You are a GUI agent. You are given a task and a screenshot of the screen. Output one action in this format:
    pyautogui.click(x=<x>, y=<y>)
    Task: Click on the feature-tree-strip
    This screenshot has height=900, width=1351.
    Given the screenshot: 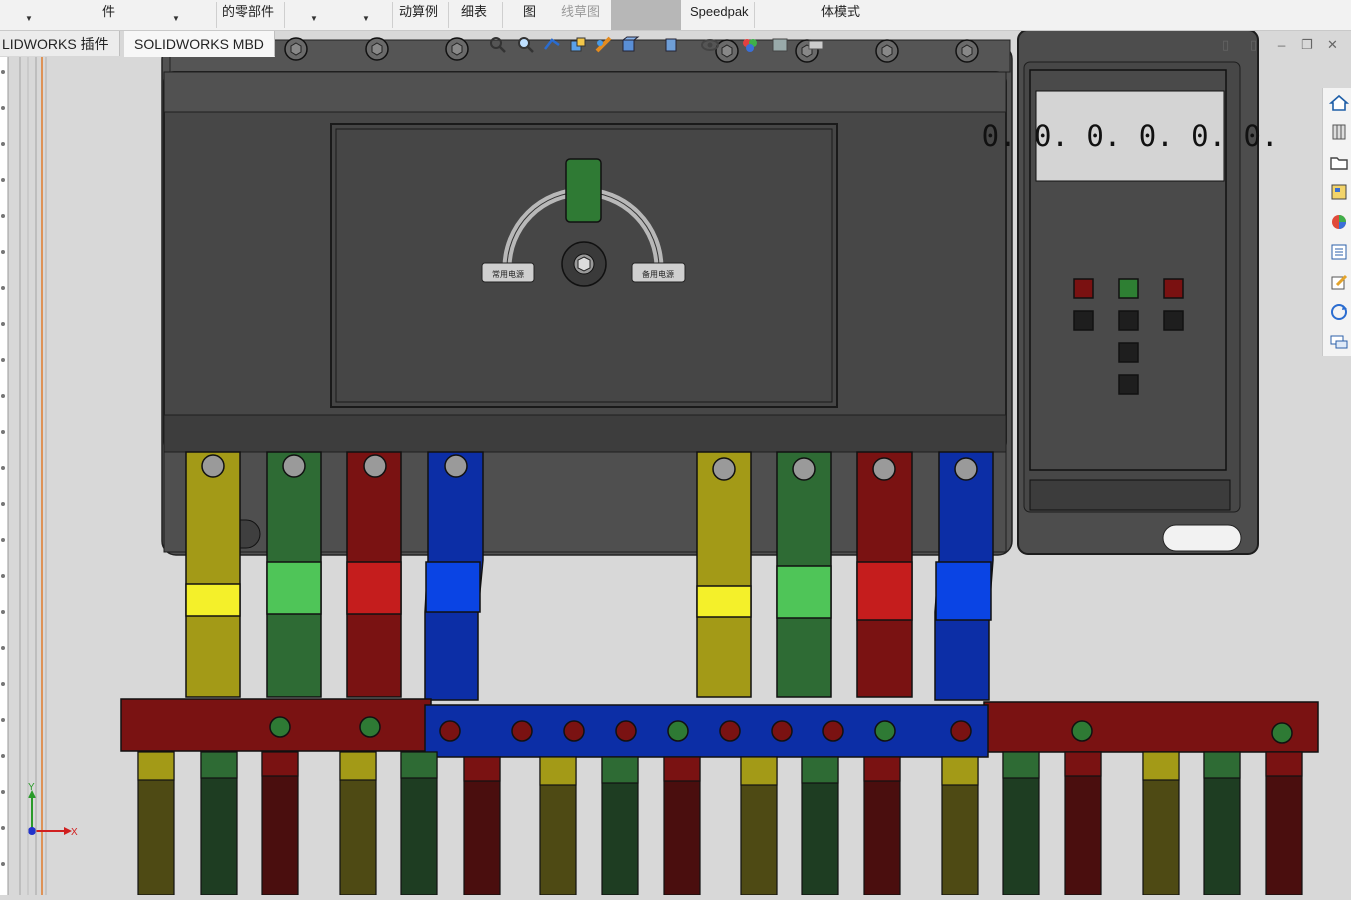 What is the action you would take?
    pyautogui.click(x=24, y=476)
    